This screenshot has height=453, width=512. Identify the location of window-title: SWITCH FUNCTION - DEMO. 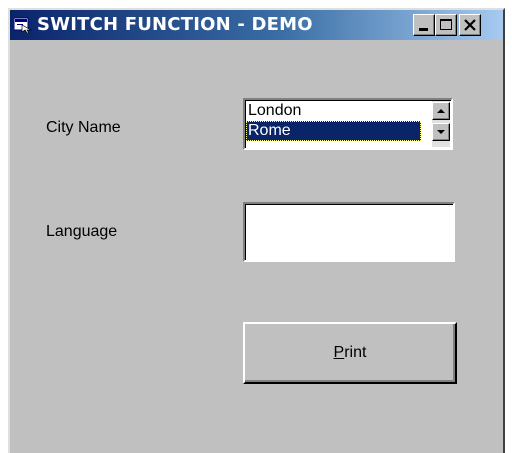
(175, 24).